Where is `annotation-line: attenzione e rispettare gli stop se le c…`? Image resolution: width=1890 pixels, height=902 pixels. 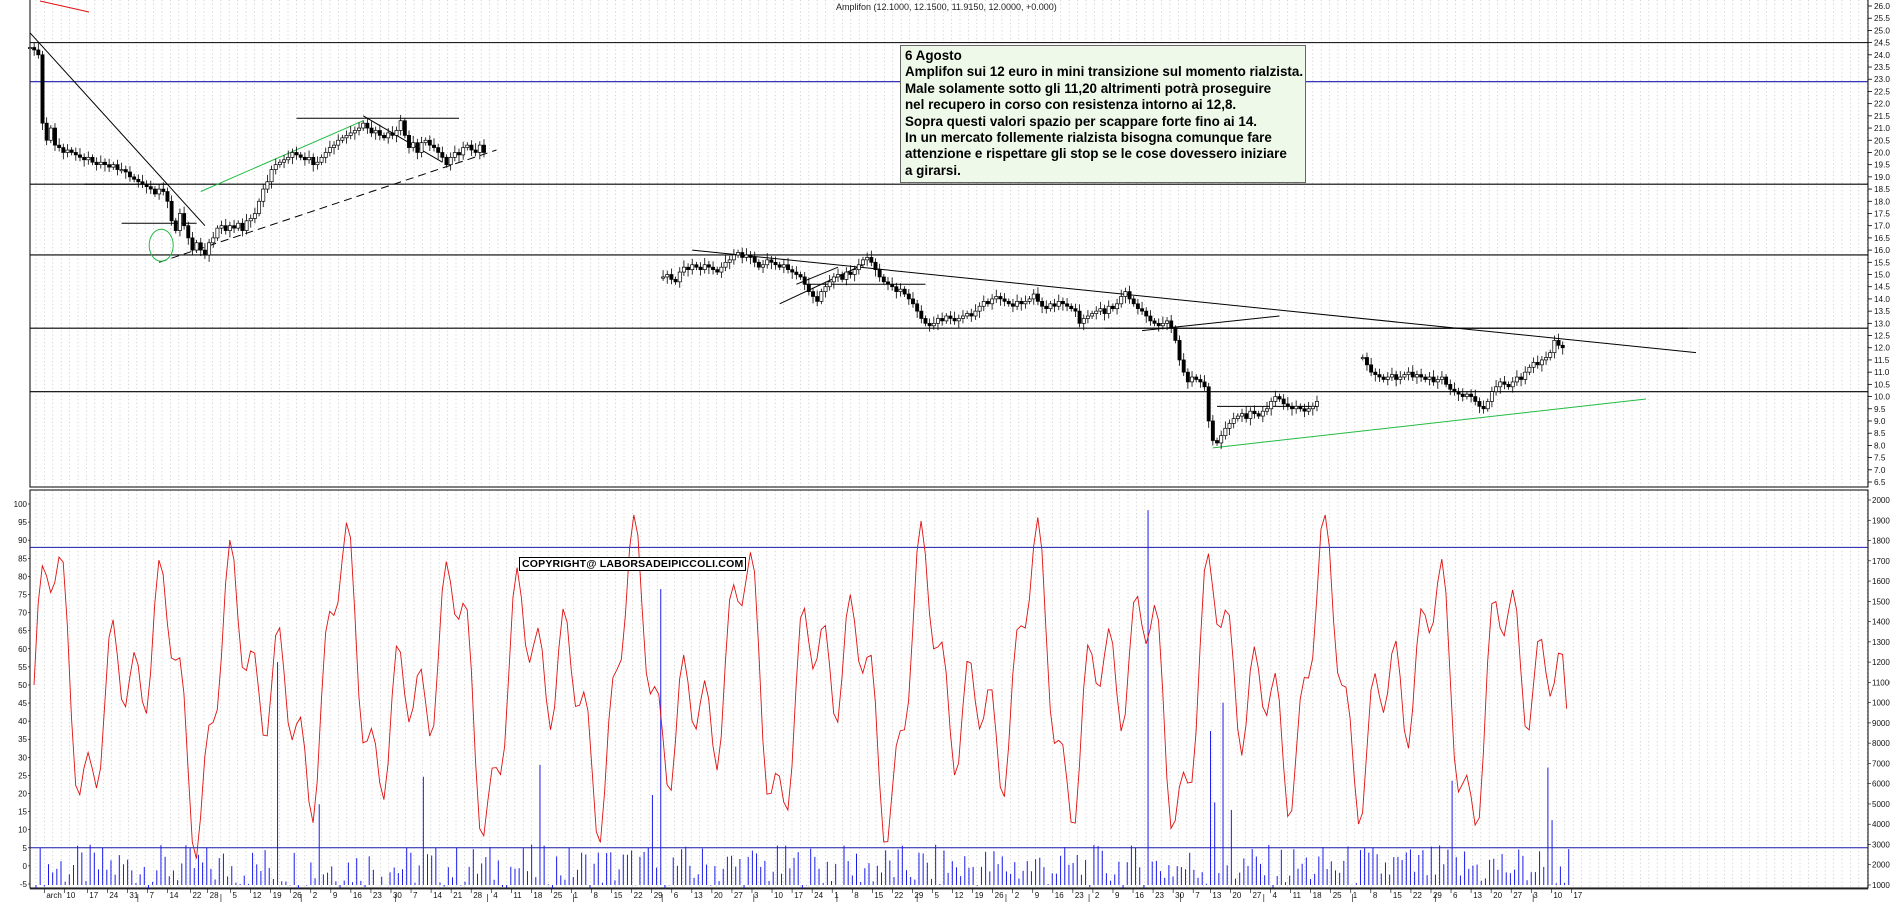 annotation-line: attenzione e rispettare gli stop se le c… is located at coordinates (1096, 154).